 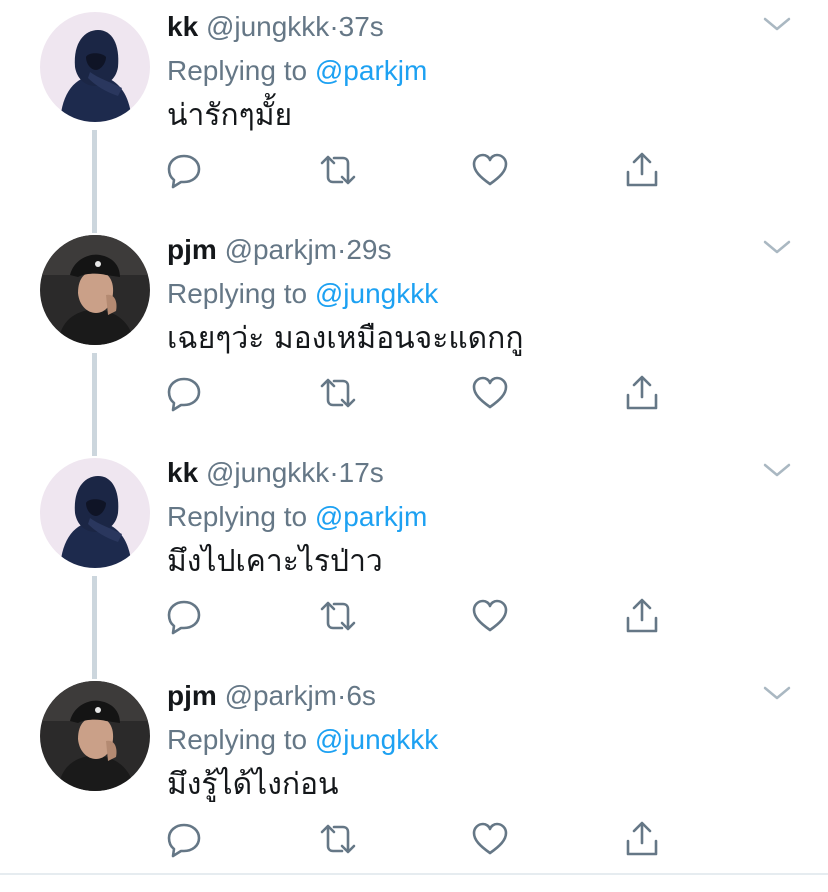 What do you see at coordinates (230, 115) in the screenshot?
I see `tweet-text: น่ารักๆมั้ย` at bounding box center [230, 115].